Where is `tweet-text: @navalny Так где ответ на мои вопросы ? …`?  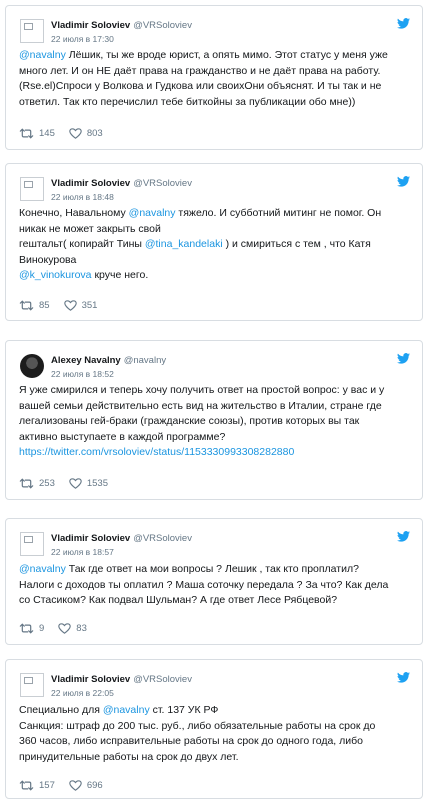 tweet-text: @navalny Так где ответ на мои вопросы ? … is located at coordinates (215, 585).